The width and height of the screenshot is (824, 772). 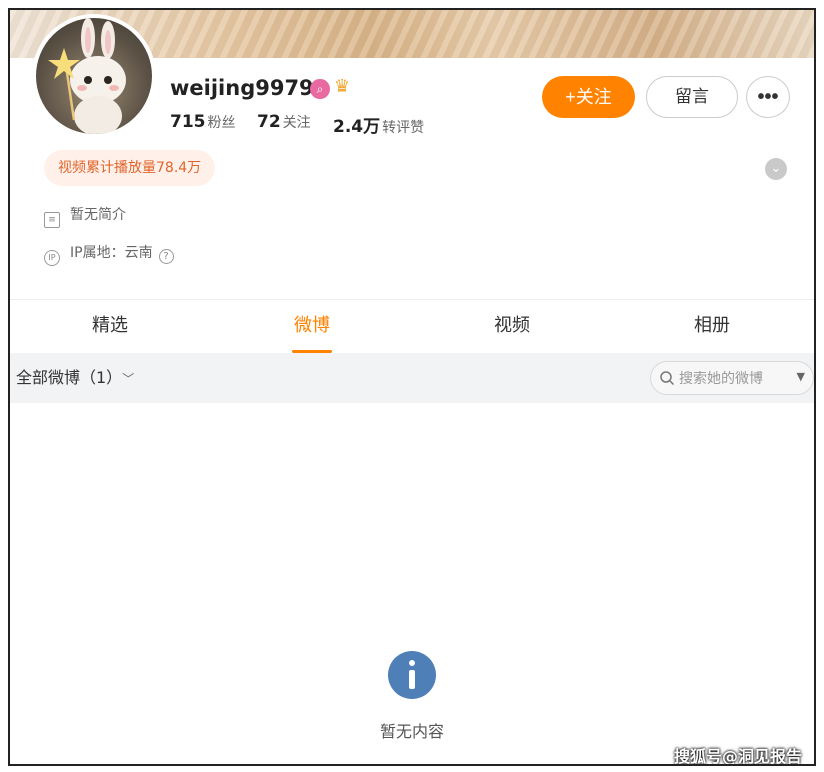 I want to click on caret-down-icon: ▼, so click(x=801, y=376).